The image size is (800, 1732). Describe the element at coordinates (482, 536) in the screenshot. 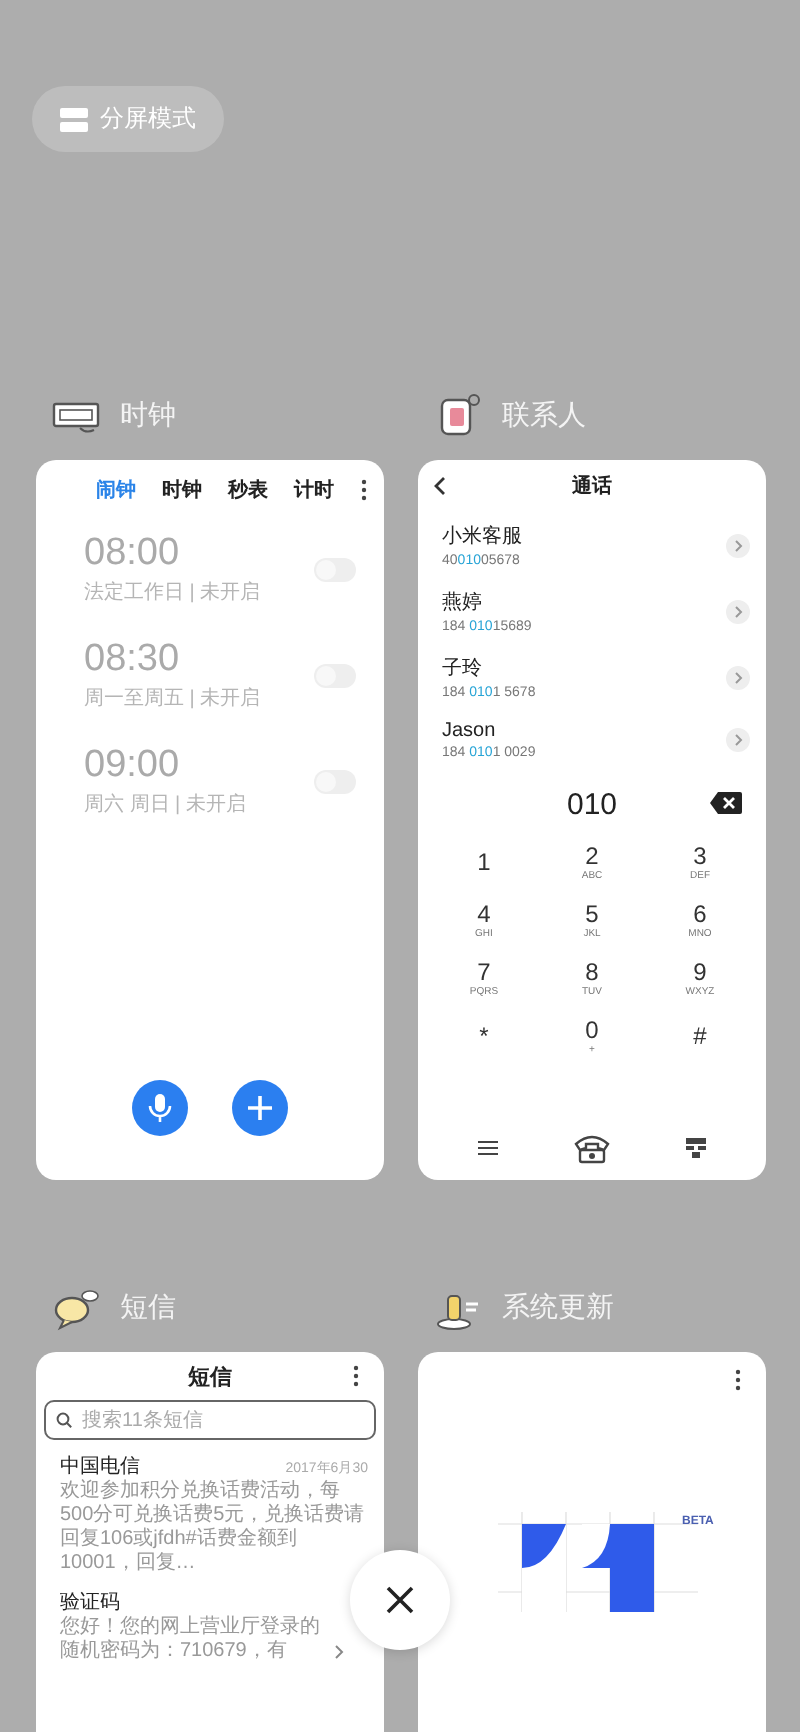

I see `contact-name: 小米客服` at that location.